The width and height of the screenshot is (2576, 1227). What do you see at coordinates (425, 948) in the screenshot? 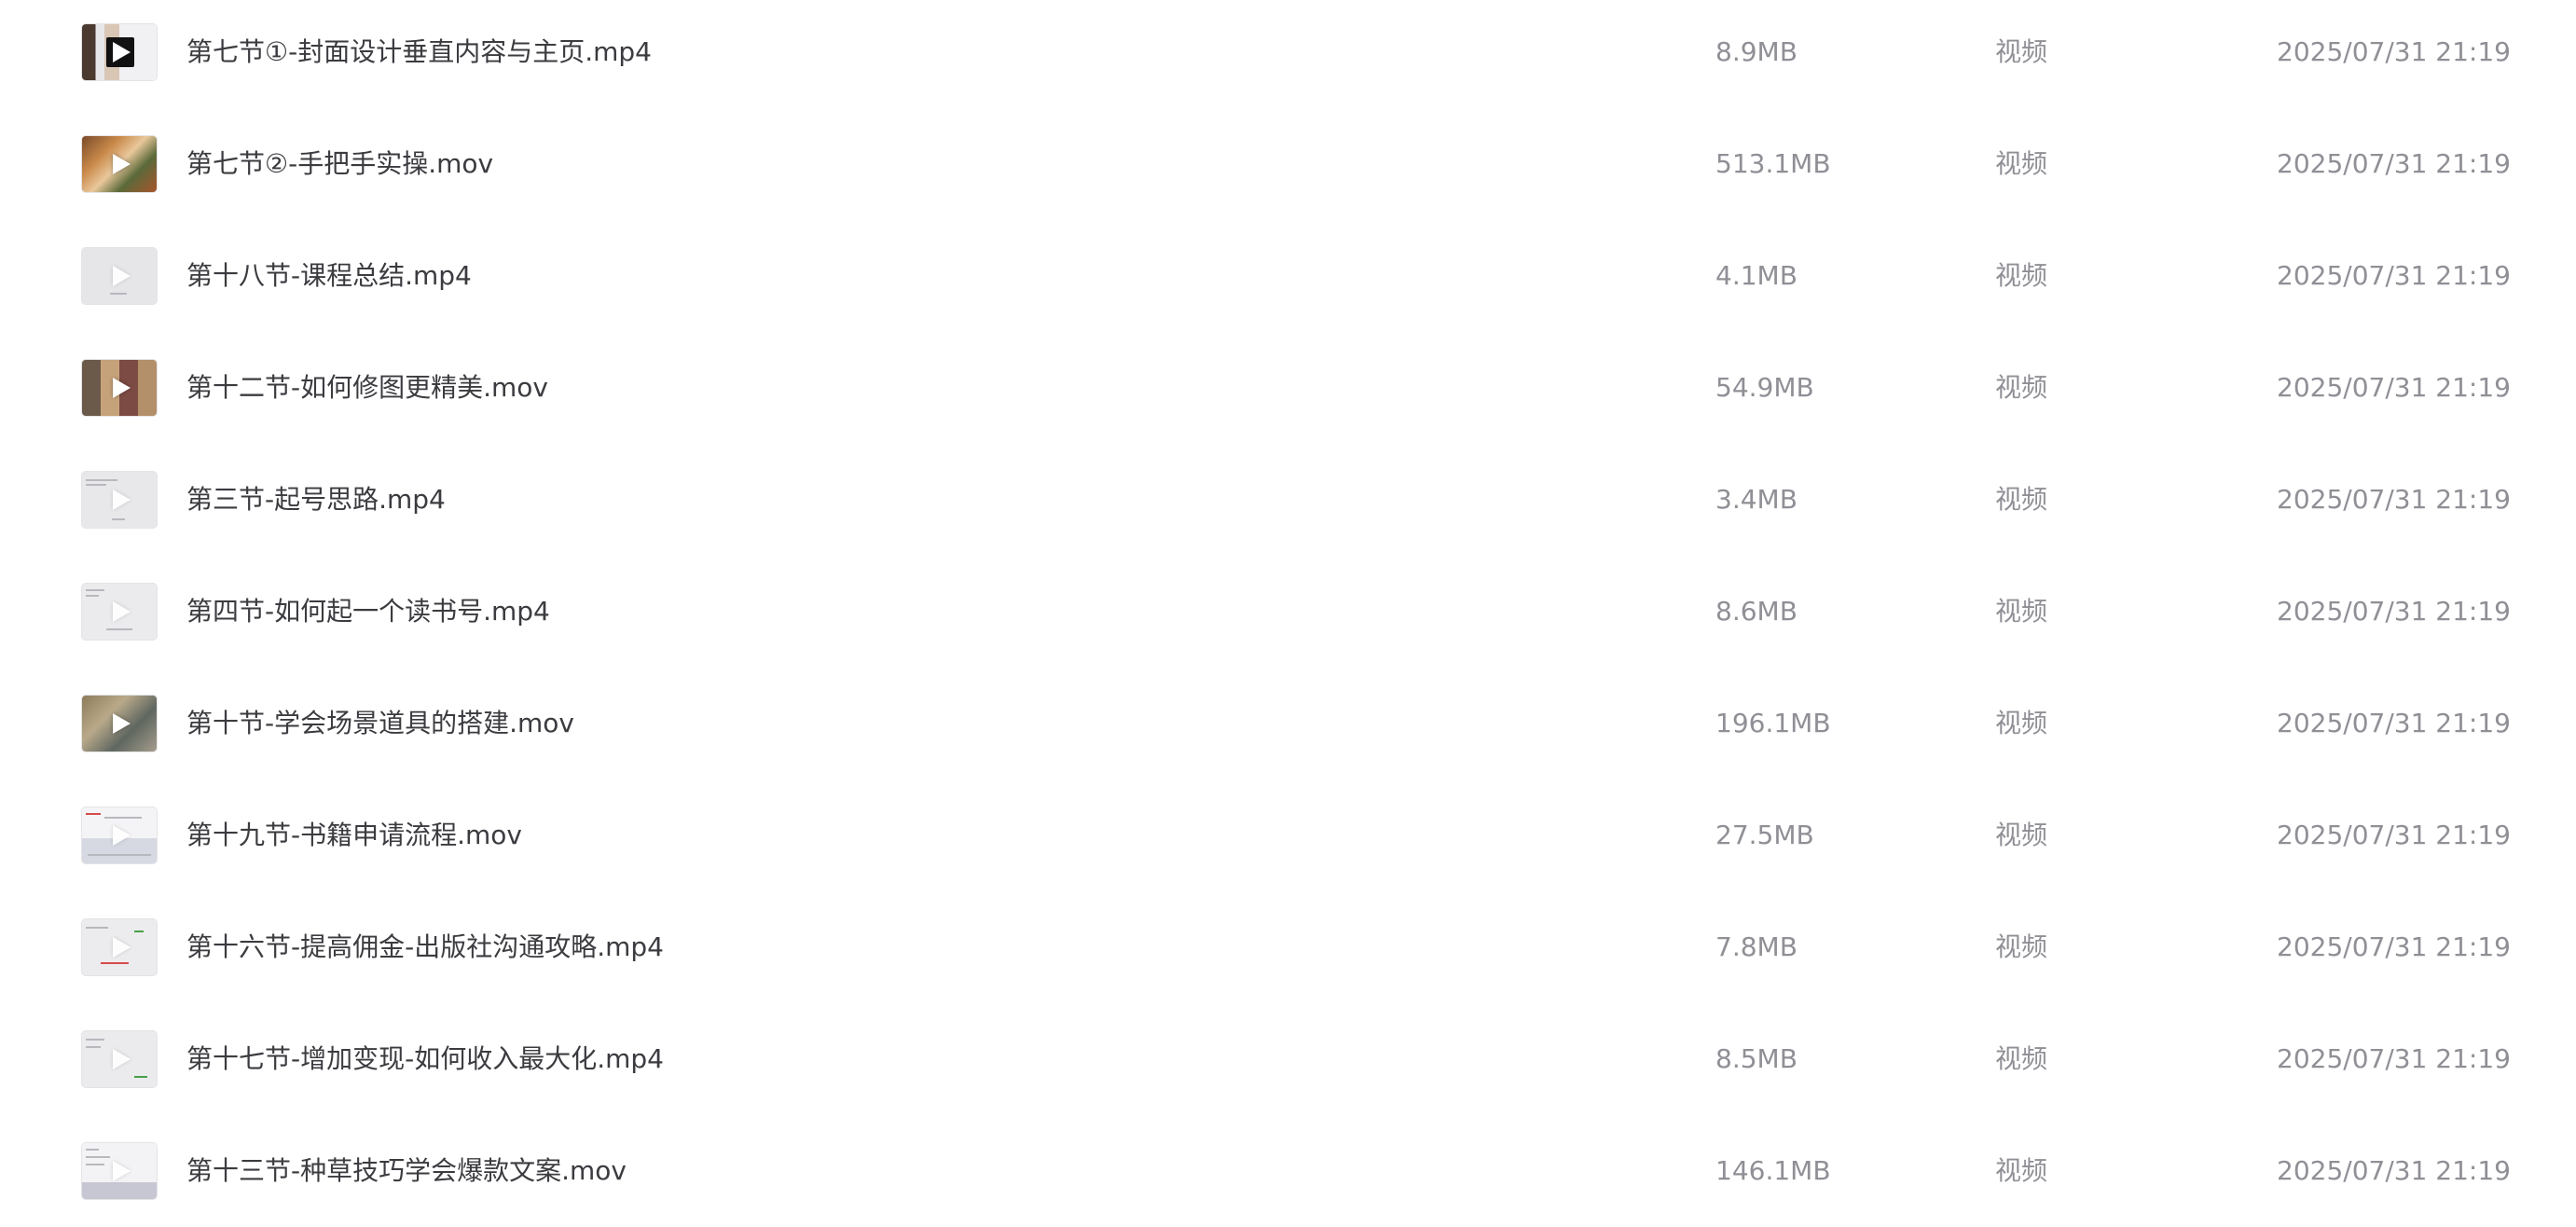
I see `file-name: 第十六节-提高佣金-出版社沟通攻略.mp4` at bounding box center [425, 948].